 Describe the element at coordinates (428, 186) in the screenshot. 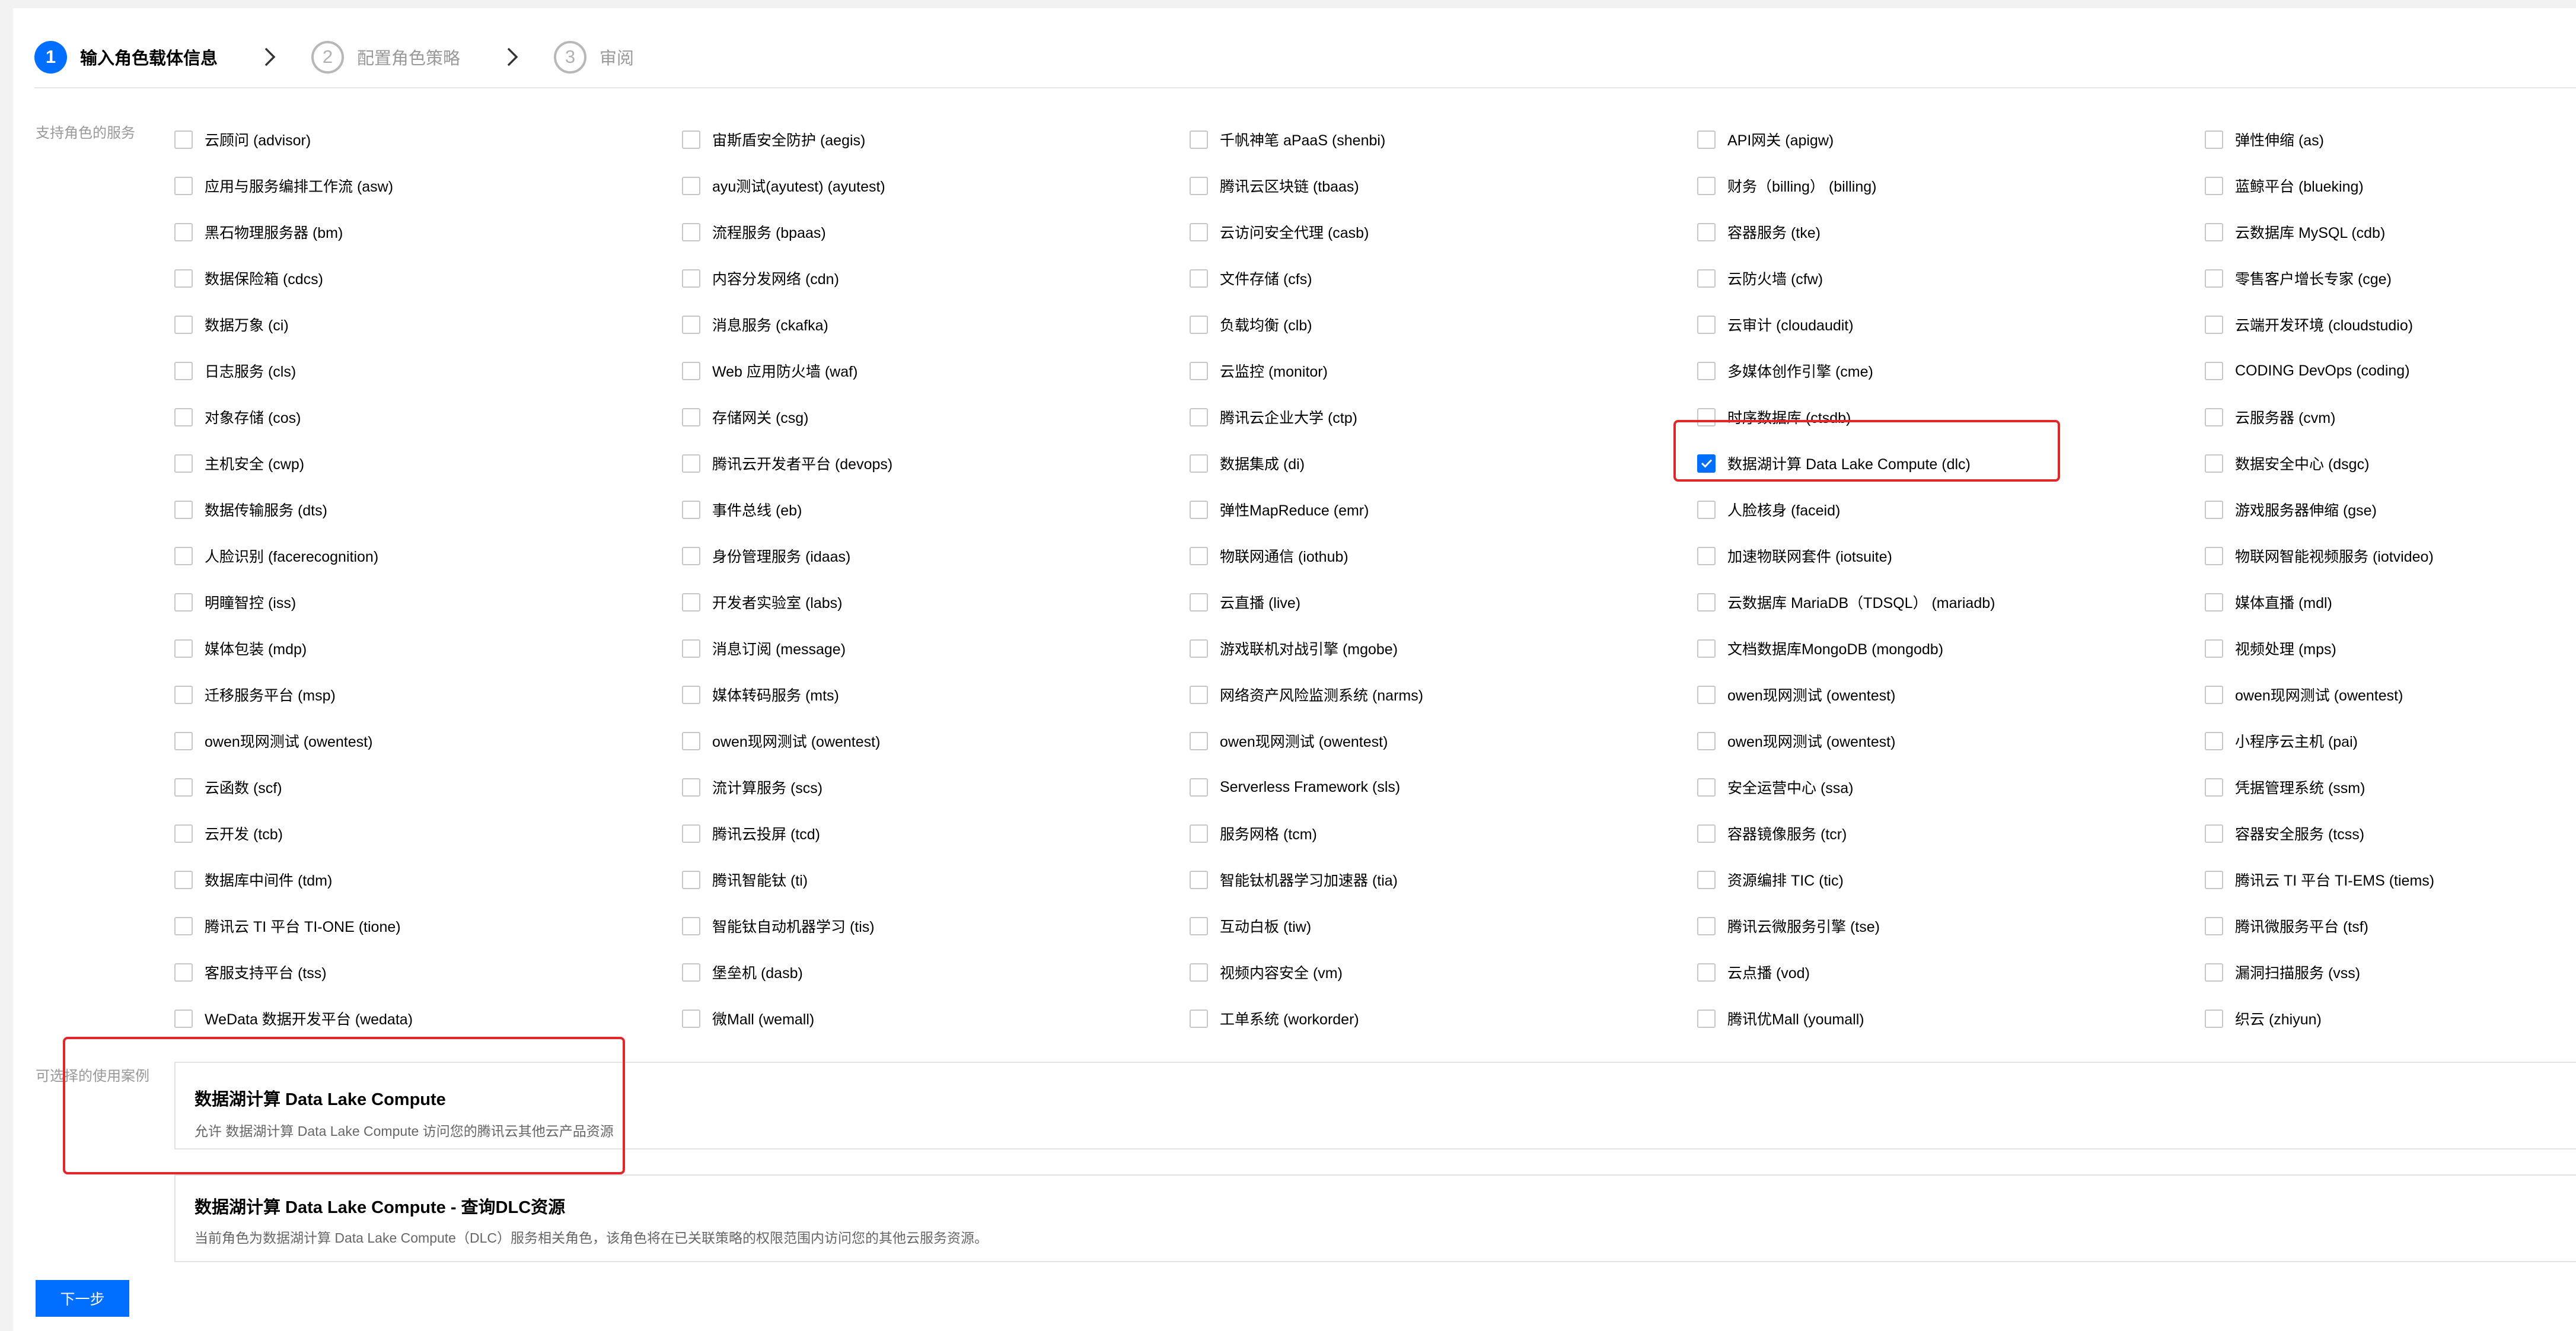

I see `service-option: 应用与服务编排工作流 (asw)` at that location.